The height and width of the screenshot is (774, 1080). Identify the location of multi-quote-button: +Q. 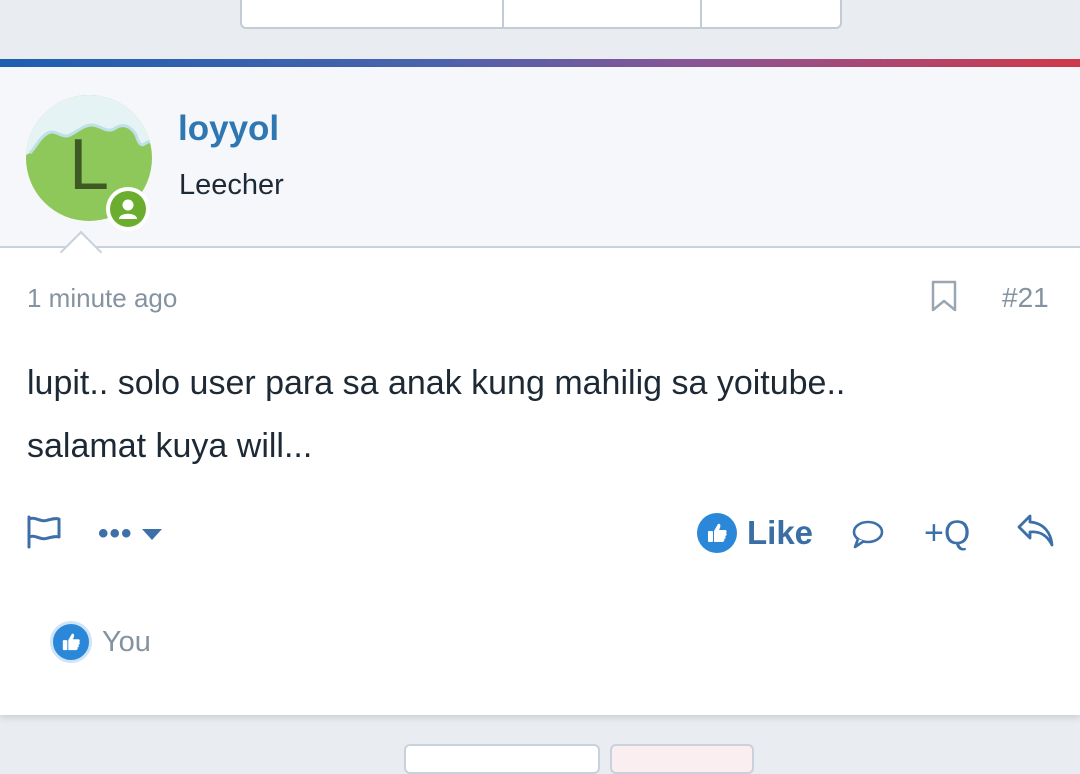
(947, 533).